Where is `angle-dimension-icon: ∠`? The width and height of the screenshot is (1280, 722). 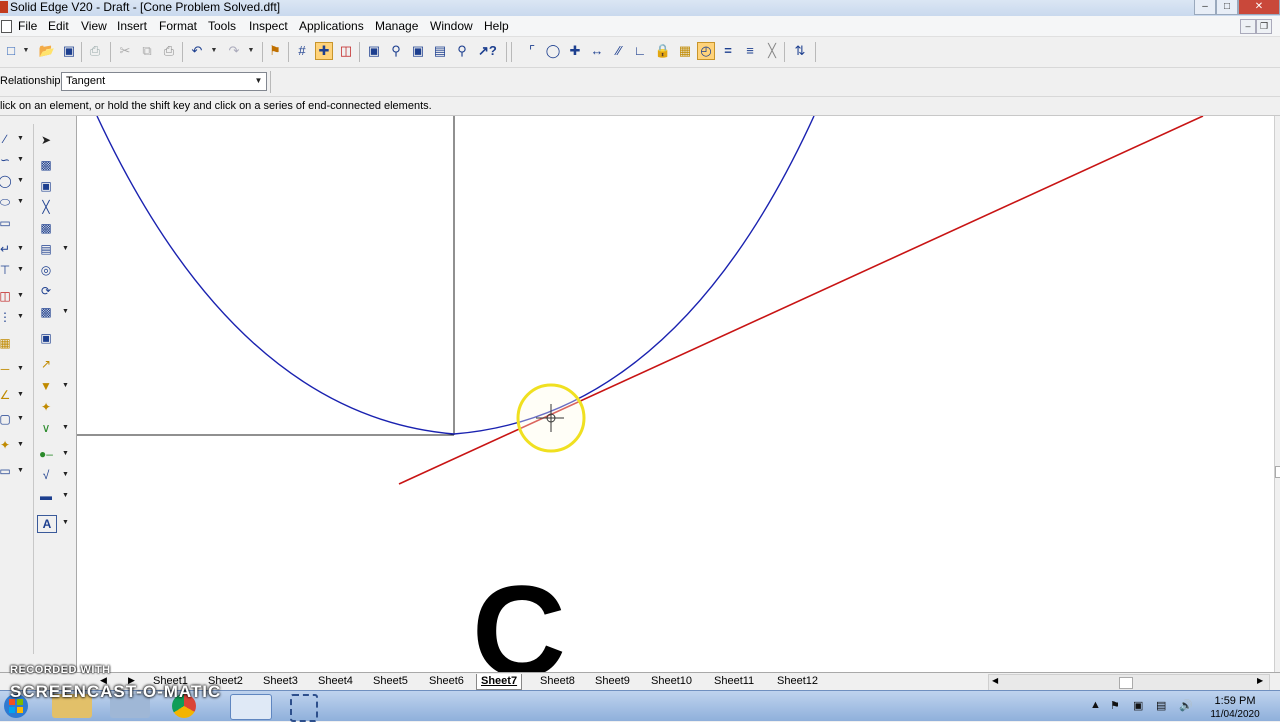 angle-dimension-icon: ∠ is located at coordinates (7, 395).